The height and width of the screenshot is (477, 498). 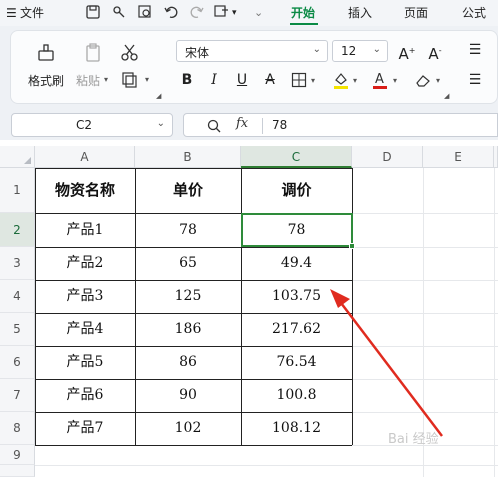 What do you see at coordinates (171, 12) in the screenshot?
I see `undo-icon` at bounding box center [171, 12].